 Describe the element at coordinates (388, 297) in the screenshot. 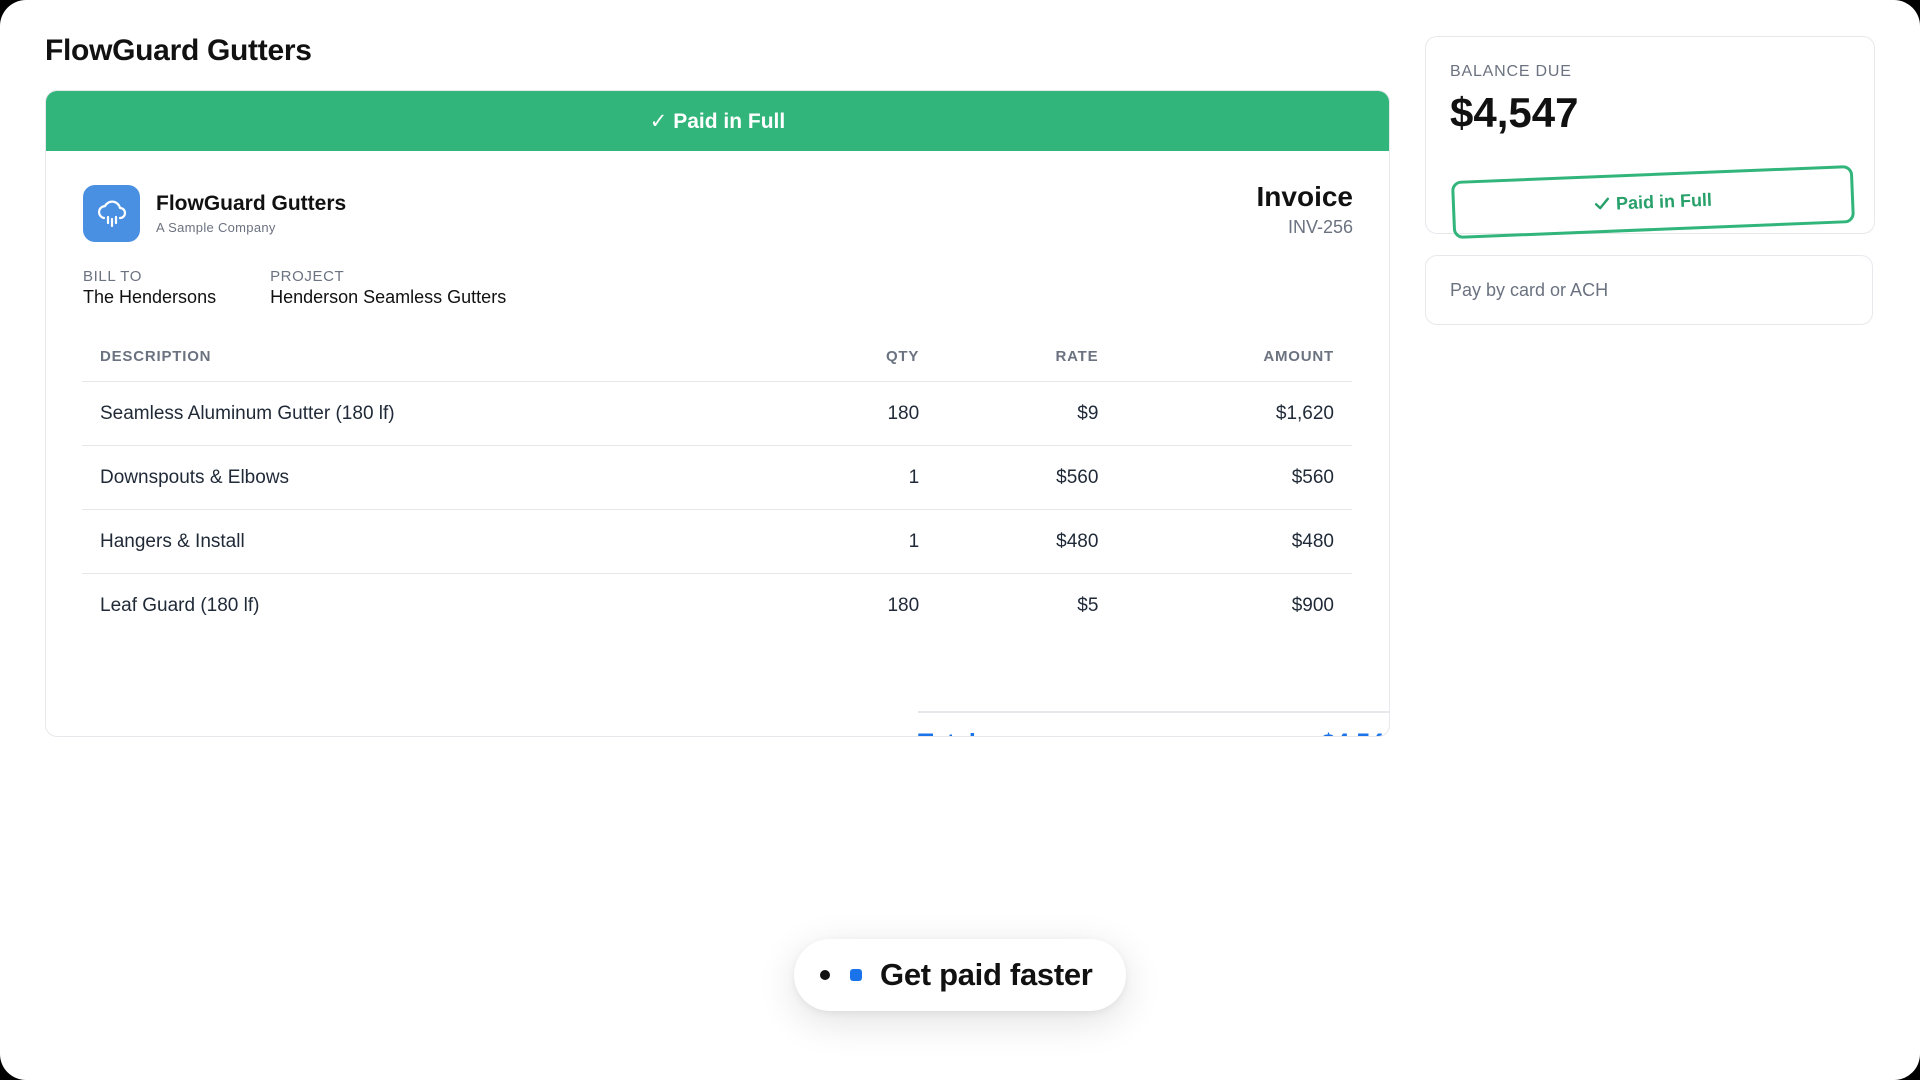

I see `project-value: Henderson Seamless Gutters` at that location.